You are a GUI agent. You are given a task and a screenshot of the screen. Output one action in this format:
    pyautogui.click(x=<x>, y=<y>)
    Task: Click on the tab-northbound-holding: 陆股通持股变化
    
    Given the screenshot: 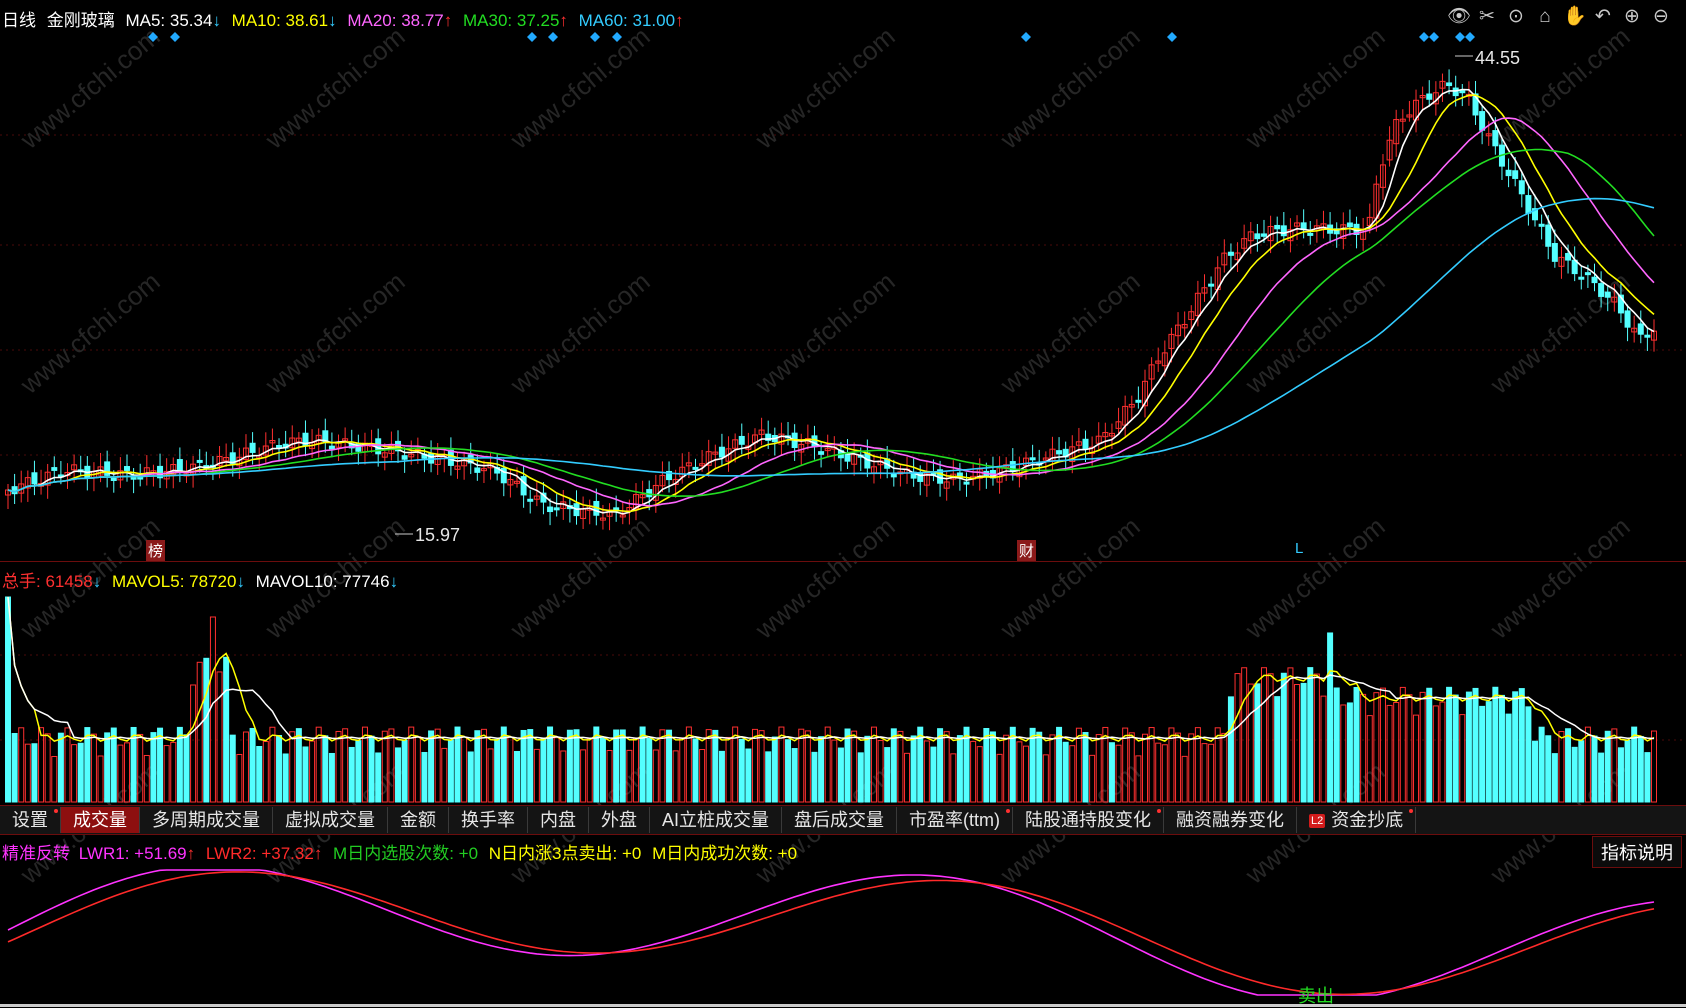 What is the action you would take?
    pyautogui.click(x=1088, y=820)
    